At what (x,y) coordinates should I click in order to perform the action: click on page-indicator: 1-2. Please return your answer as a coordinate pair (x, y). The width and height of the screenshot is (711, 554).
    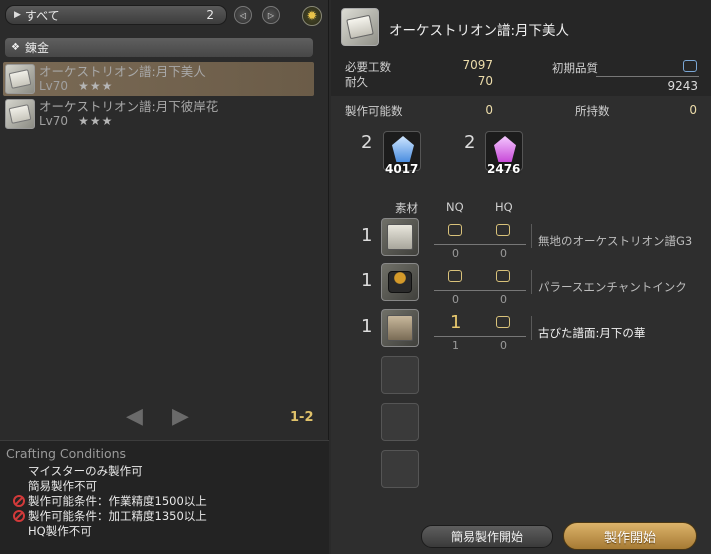
    Looking at the image, I should click on (302, 417).